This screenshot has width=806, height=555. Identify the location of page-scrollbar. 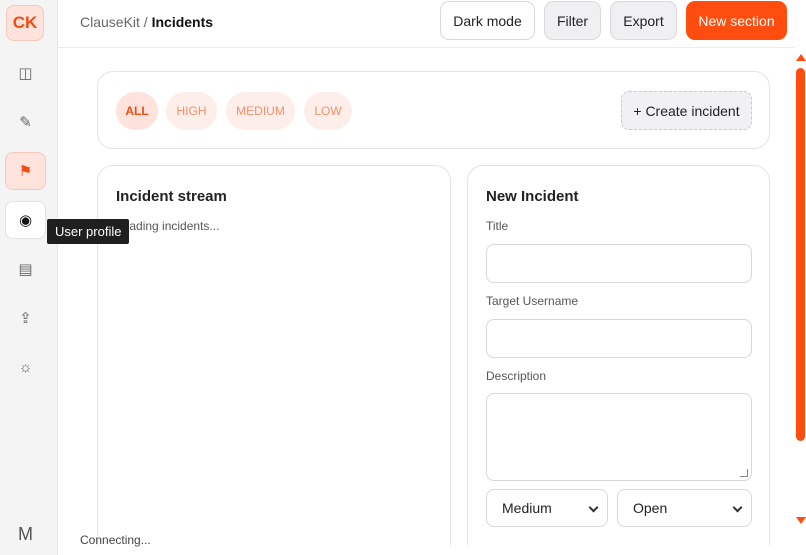
(800, 289).